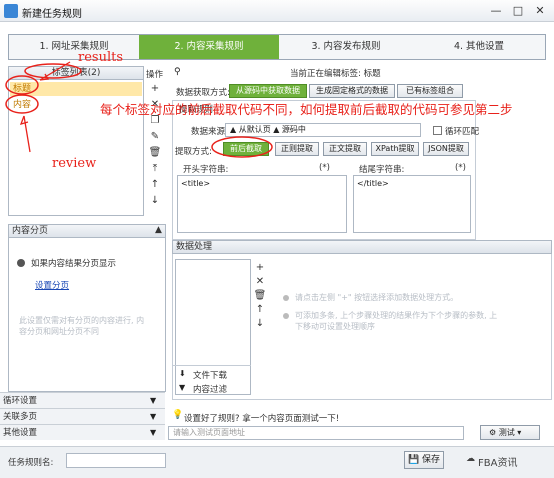 This screenshot has height=478, width=554. I want to click on annotation-circle-header, so click(53, 71).